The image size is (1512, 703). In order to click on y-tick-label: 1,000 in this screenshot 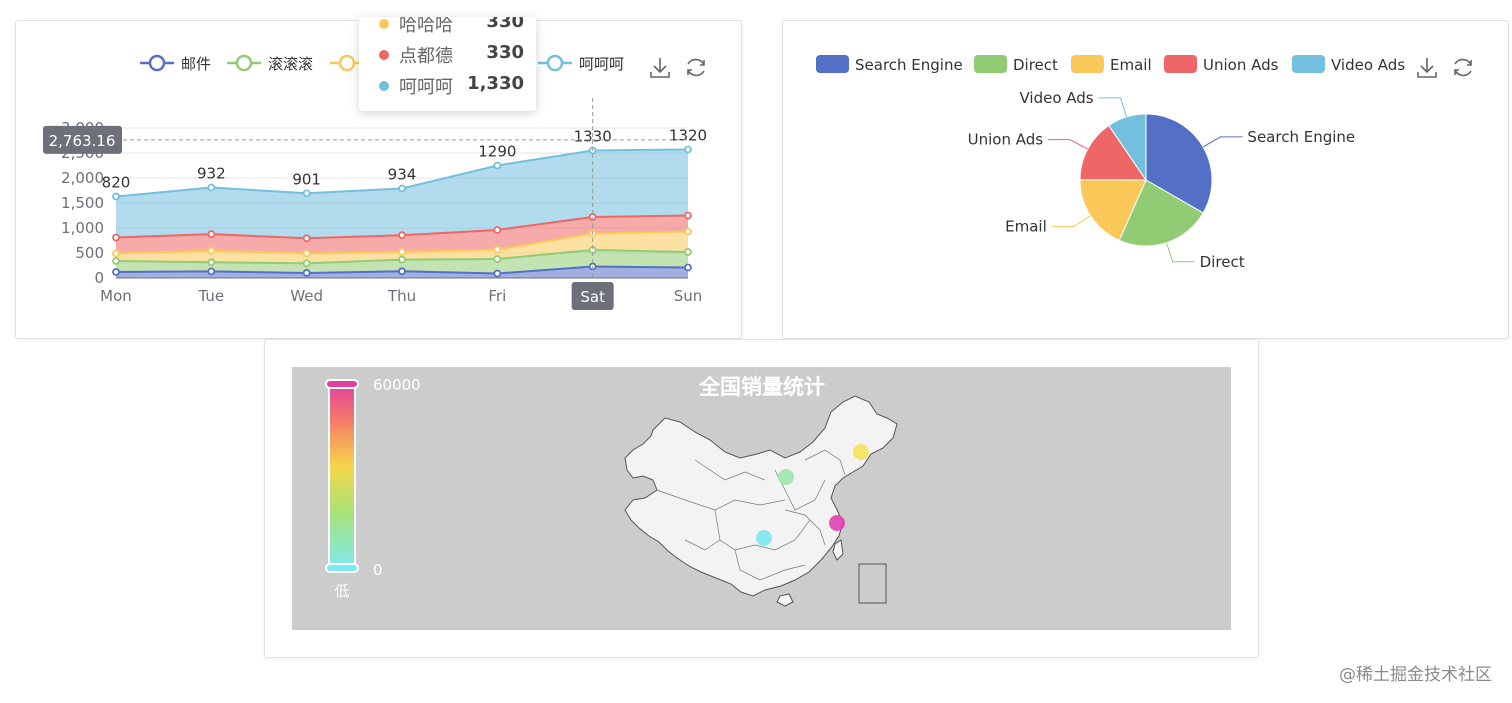, I will do `click(82, 228)`.